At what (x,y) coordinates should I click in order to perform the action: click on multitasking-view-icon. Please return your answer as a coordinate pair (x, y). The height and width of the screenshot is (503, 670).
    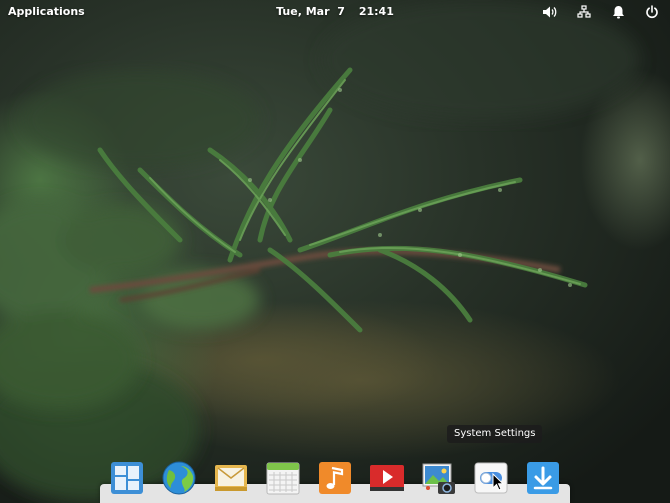
    Looking at the image, I should click on (127, 478).